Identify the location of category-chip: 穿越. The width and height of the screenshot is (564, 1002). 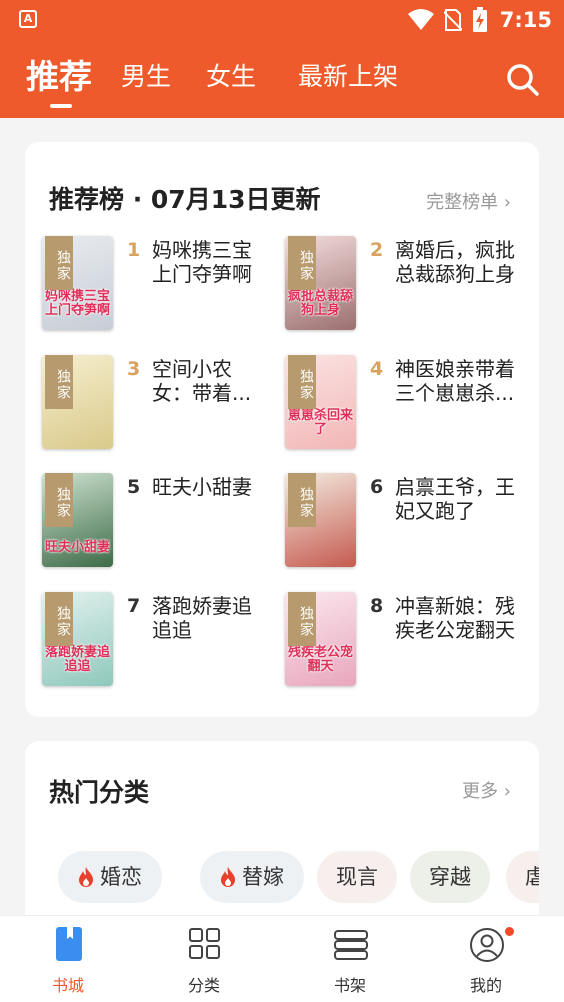
(450, 877).